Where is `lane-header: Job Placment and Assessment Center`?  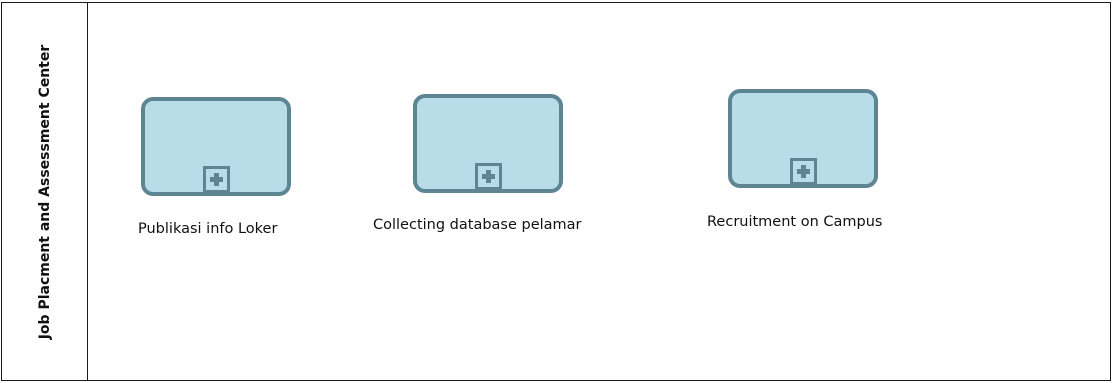 lane-header: Job Placment and Assessment Center is located at coordinates (45, 191).